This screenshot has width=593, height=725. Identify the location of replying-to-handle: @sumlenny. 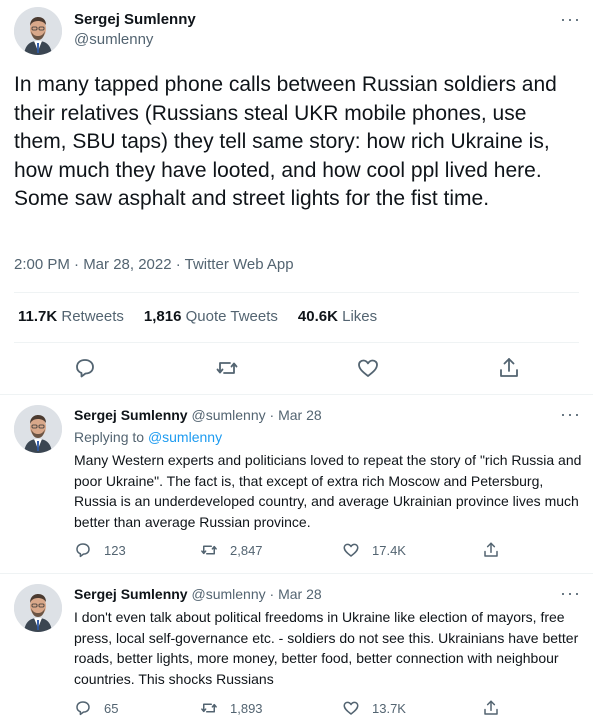
(185, 437).